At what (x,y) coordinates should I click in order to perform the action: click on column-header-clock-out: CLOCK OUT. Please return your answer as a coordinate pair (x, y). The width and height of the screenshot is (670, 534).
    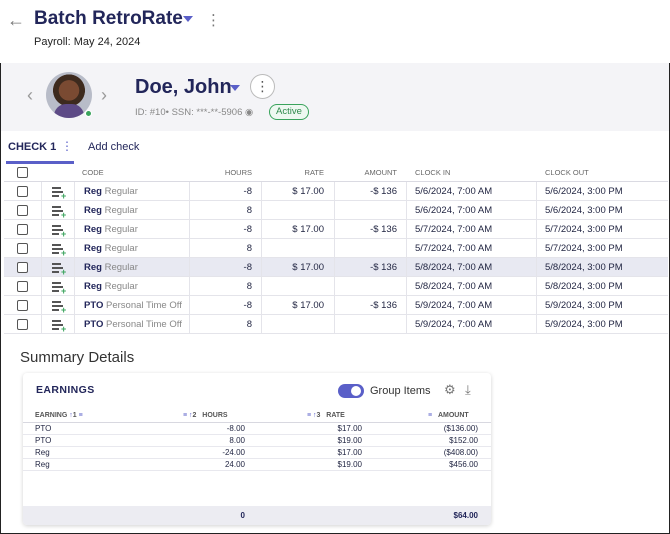
    Looking at the image, I should click on (567, 172).